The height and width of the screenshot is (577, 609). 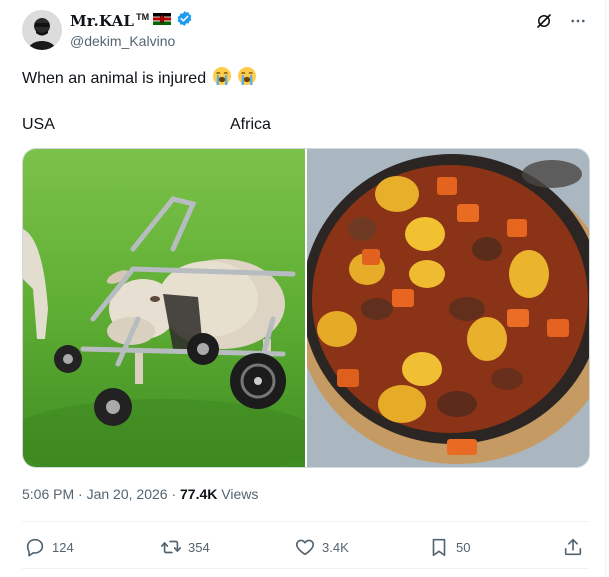 I want to click on right-caption: Africa, so click(x=250, y=124).